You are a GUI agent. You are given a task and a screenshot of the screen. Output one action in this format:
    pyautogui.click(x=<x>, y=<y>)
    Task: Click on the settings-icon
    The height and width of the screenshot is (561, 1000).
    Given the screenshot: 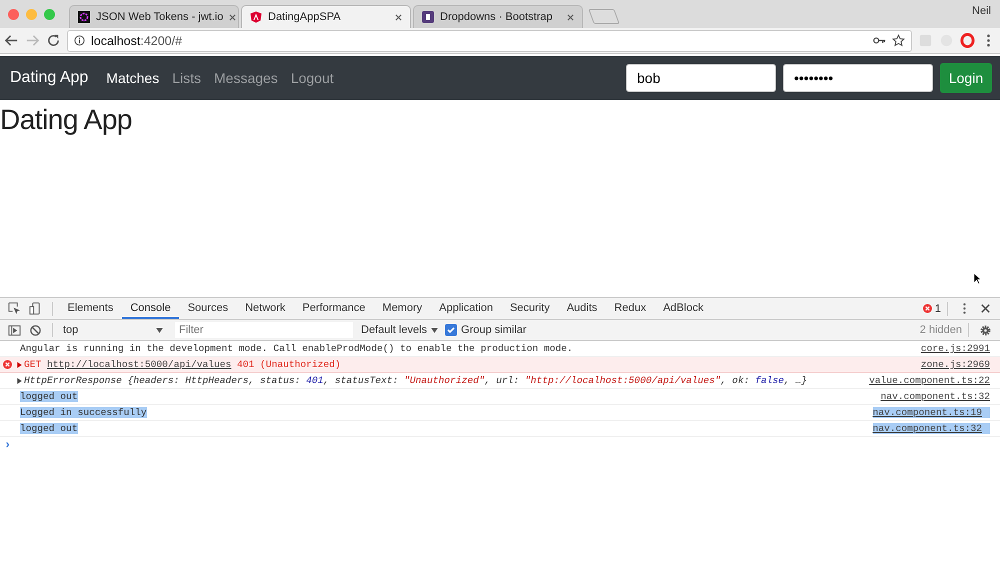 What is the action you would take?
    pyautogui.click(x=985, y=330)
    